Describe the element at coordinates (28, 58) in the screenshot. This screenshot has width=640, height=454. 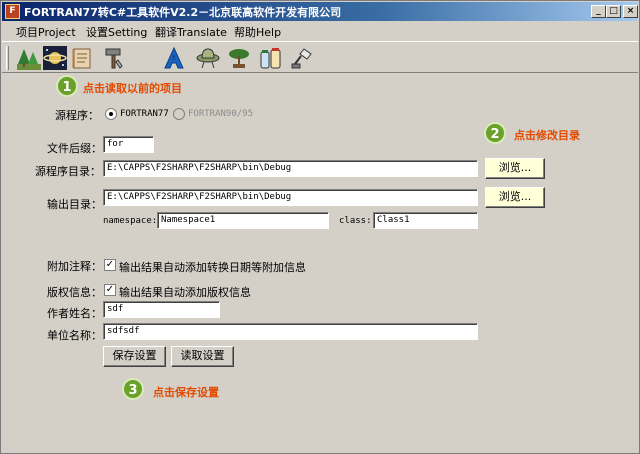
I see `tree-icon` at that location.